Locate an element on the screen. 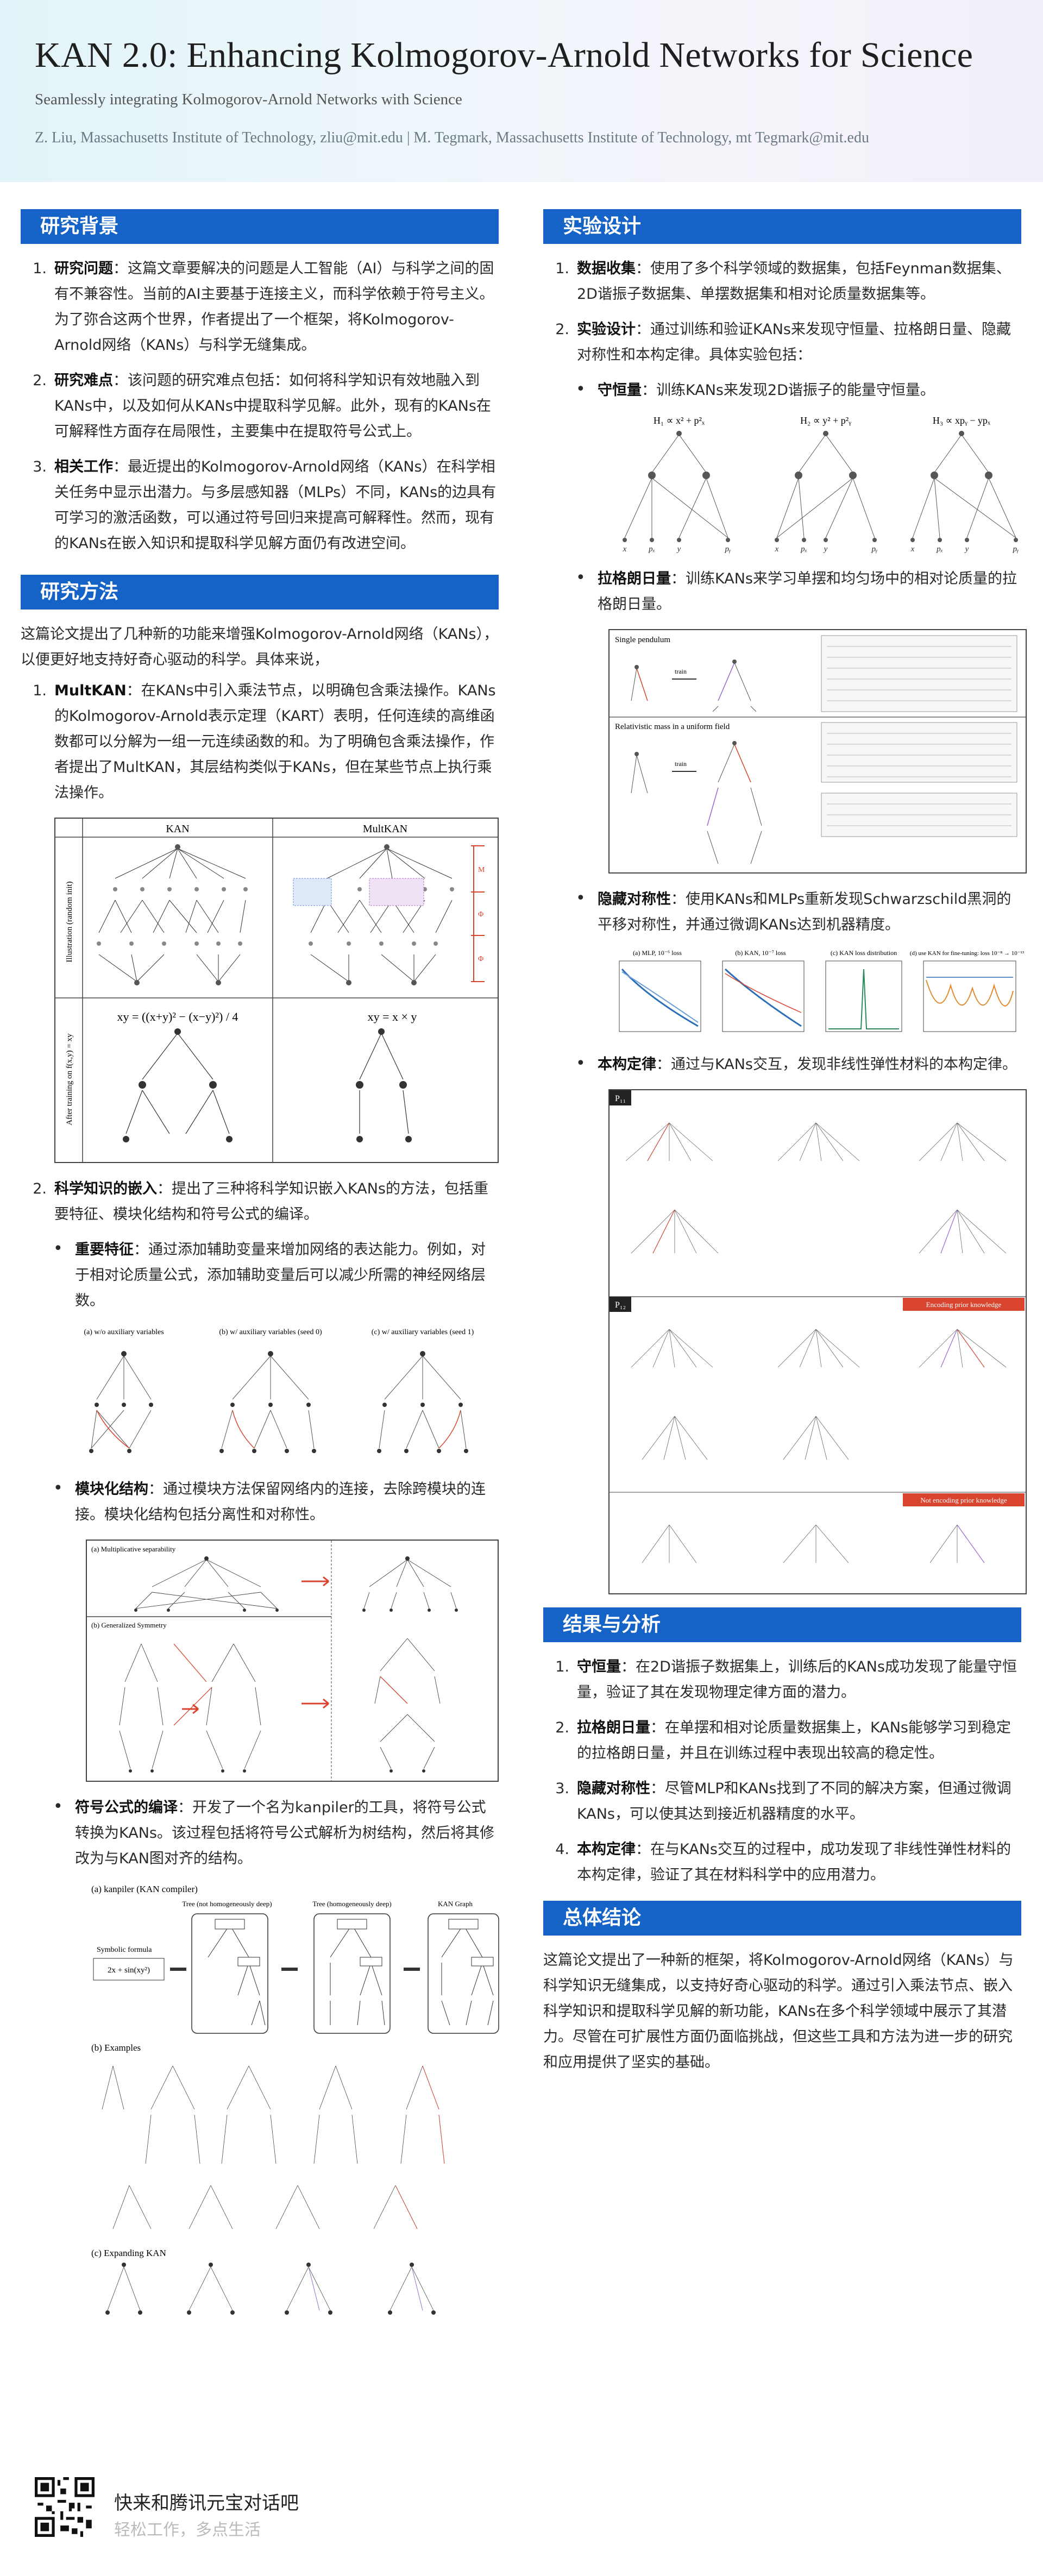 This screenshot has height=2576, width=1043. svg-text: Tree (not homogeneously deep) is located at coordinates (227, 1904).